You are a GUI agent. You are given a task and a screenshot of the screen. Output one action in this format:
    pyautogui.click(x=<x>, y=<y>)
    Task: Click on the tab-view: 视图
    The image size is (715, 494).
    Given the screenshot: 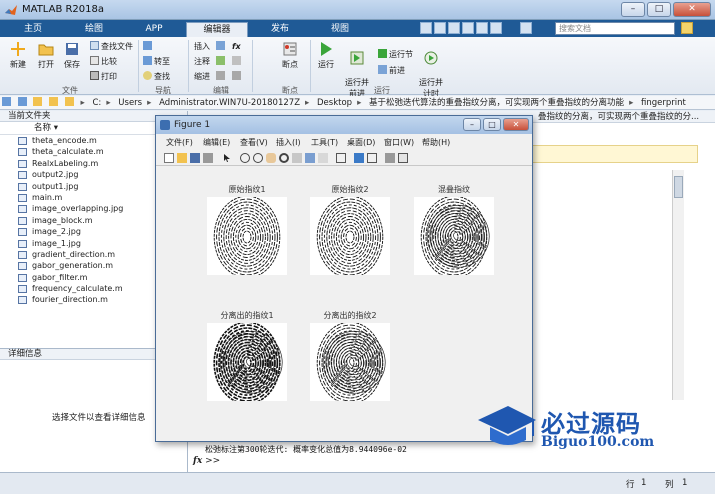 What is the action you would take?
    pyautogui.click(x=340, y=29)
    